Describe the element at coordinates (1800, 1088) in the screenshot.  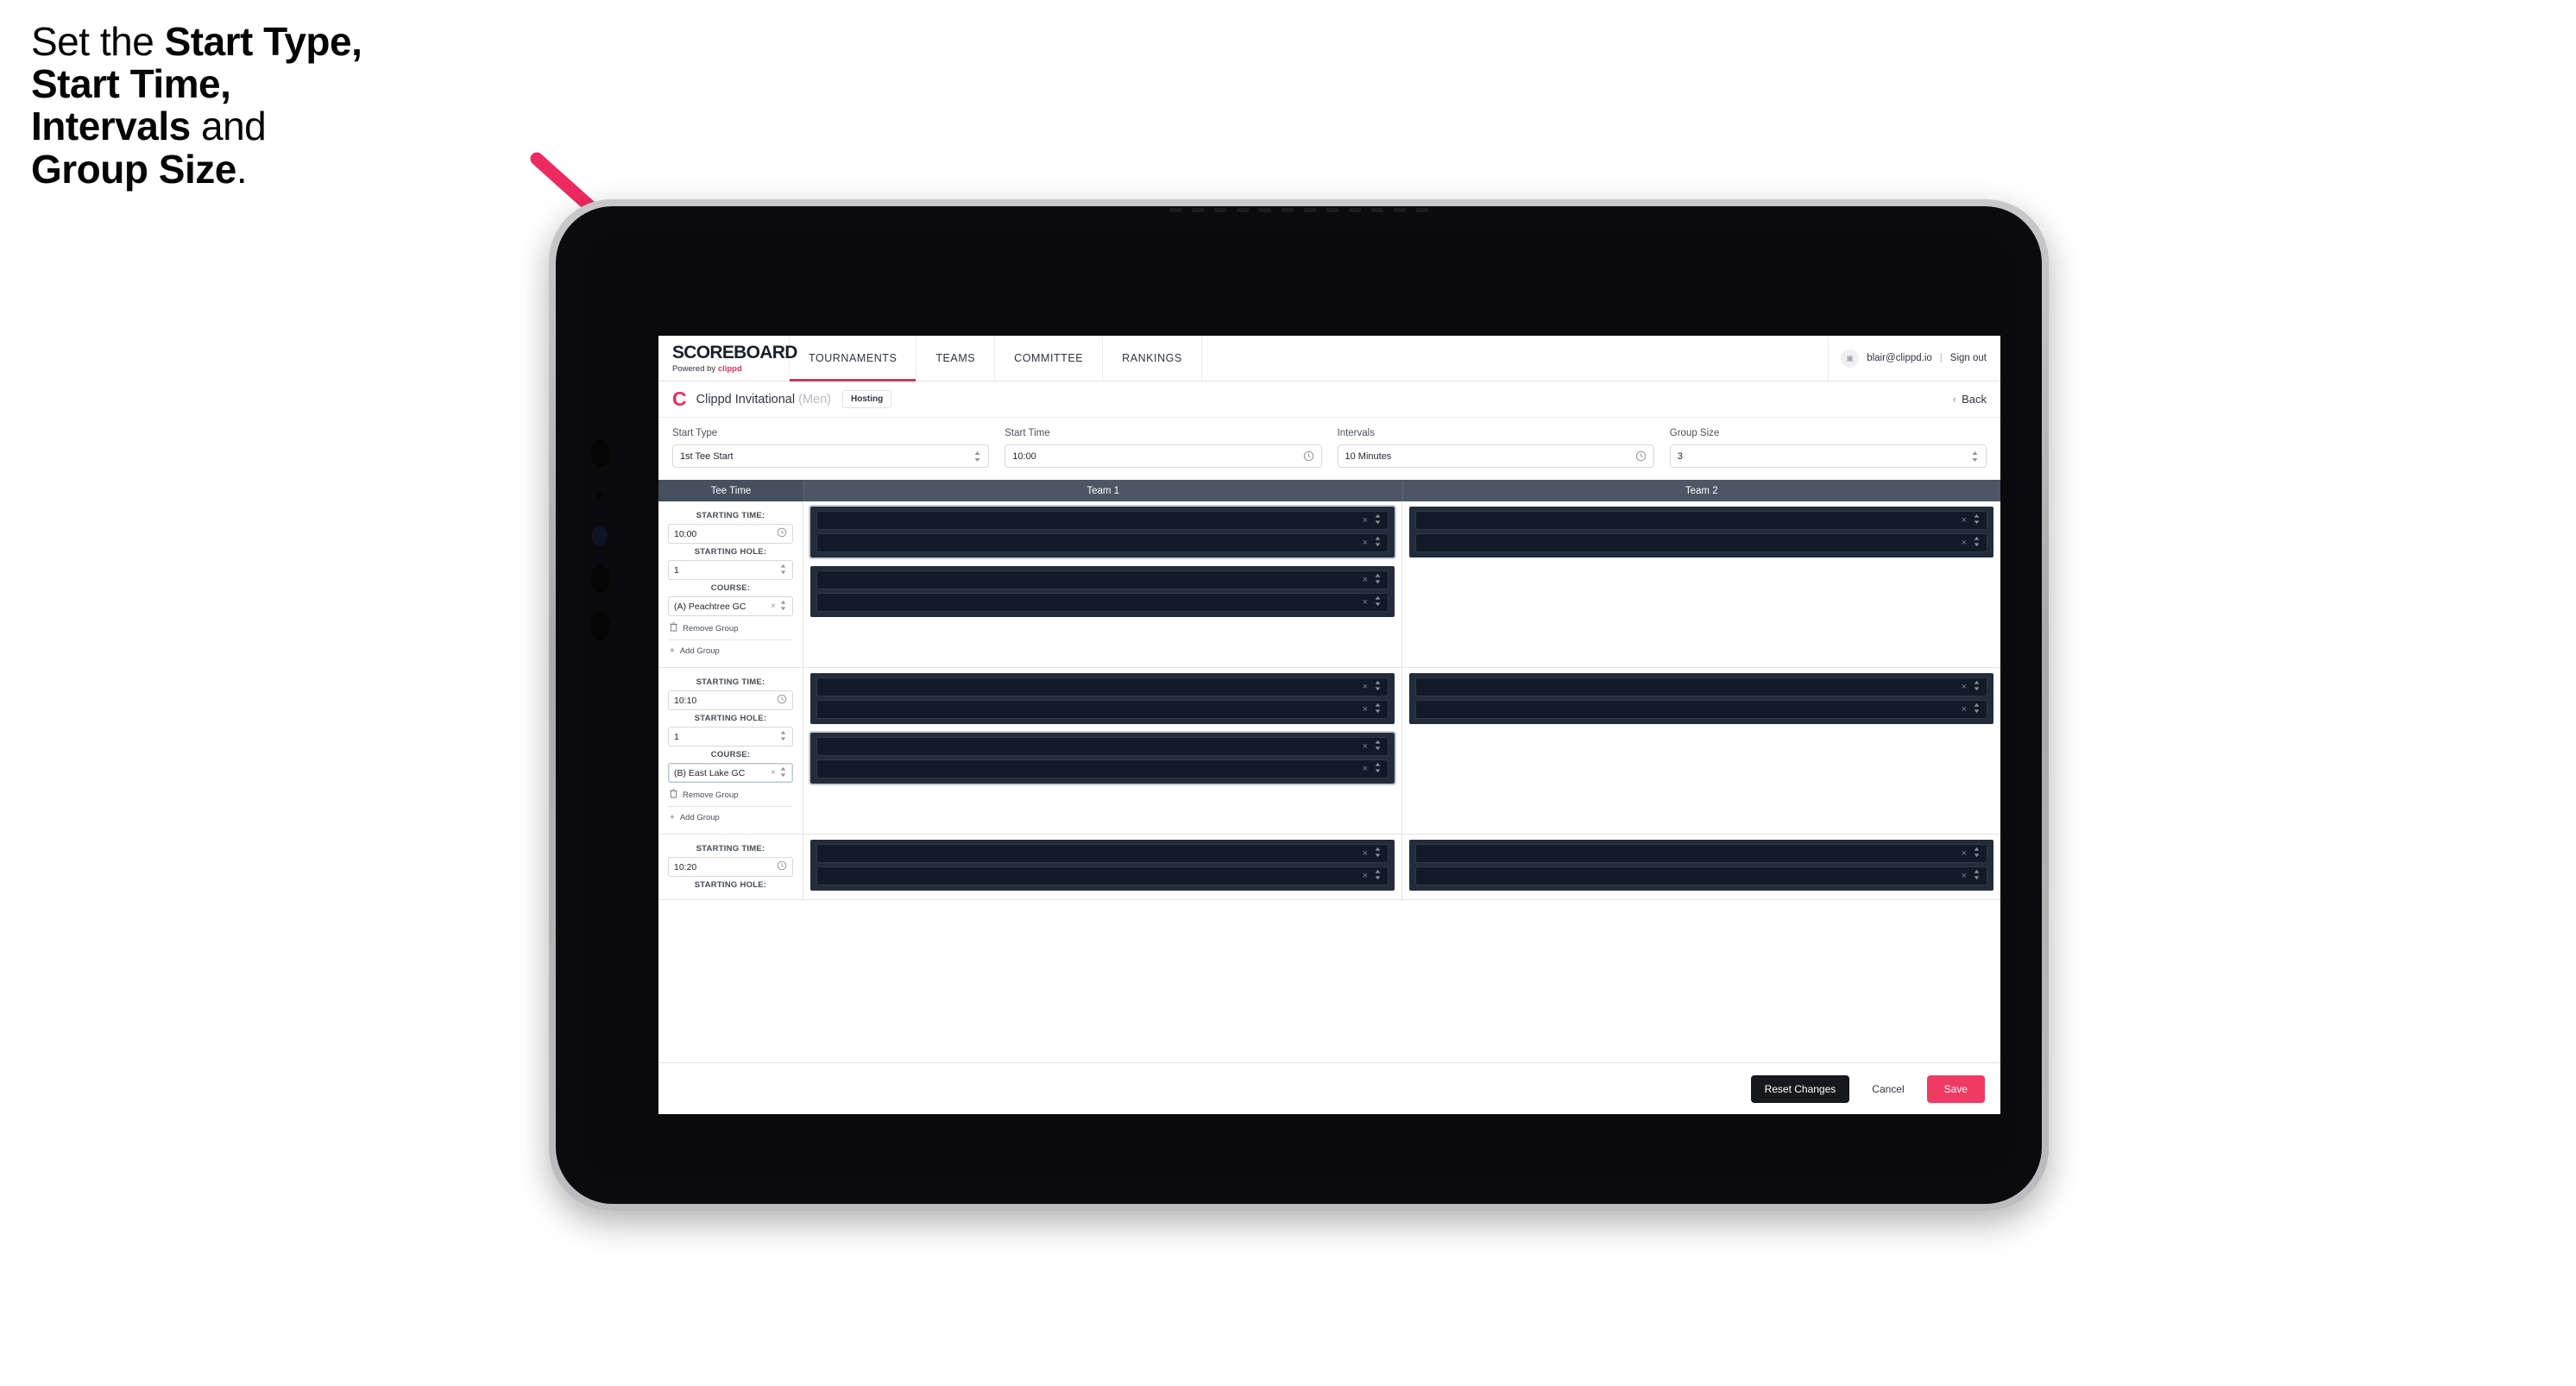
I see `reset-changes-button: Reset Changes` at that location.